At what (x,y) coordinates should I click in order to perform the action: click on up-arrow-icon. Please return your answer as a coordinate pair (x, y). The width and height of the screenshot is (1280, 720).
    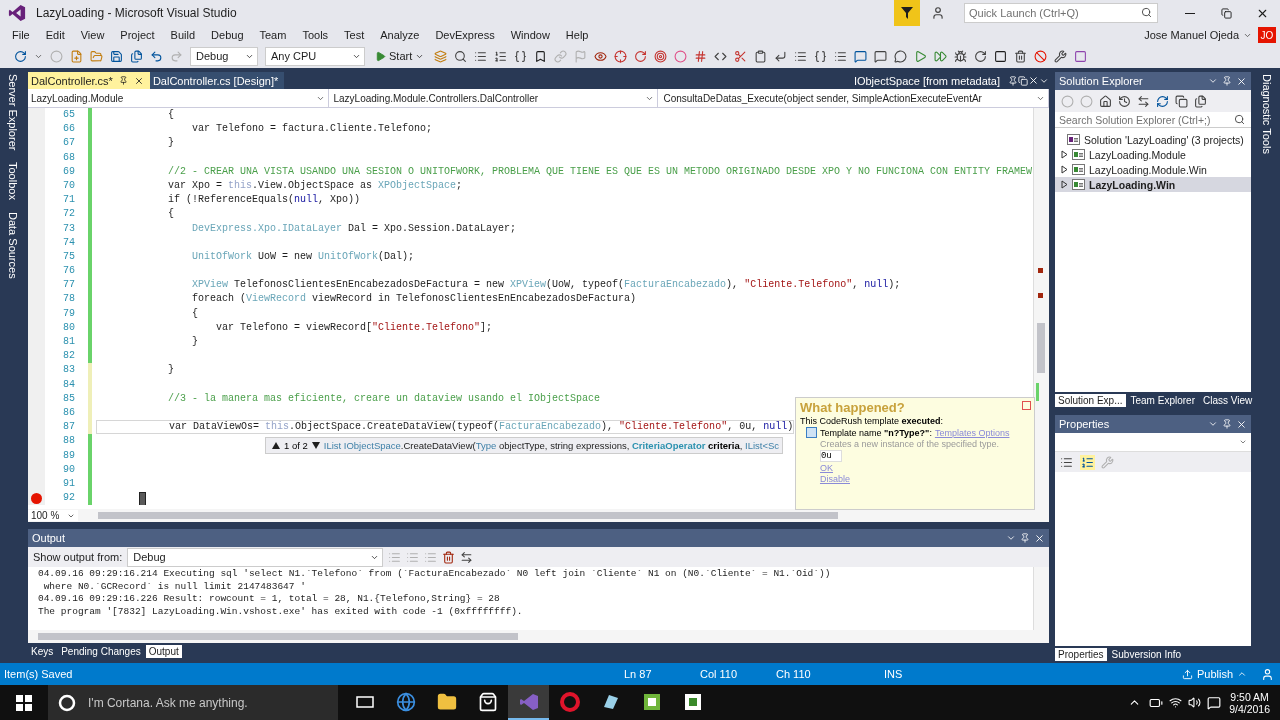
    Looking at the image, I should click on (275, 445).